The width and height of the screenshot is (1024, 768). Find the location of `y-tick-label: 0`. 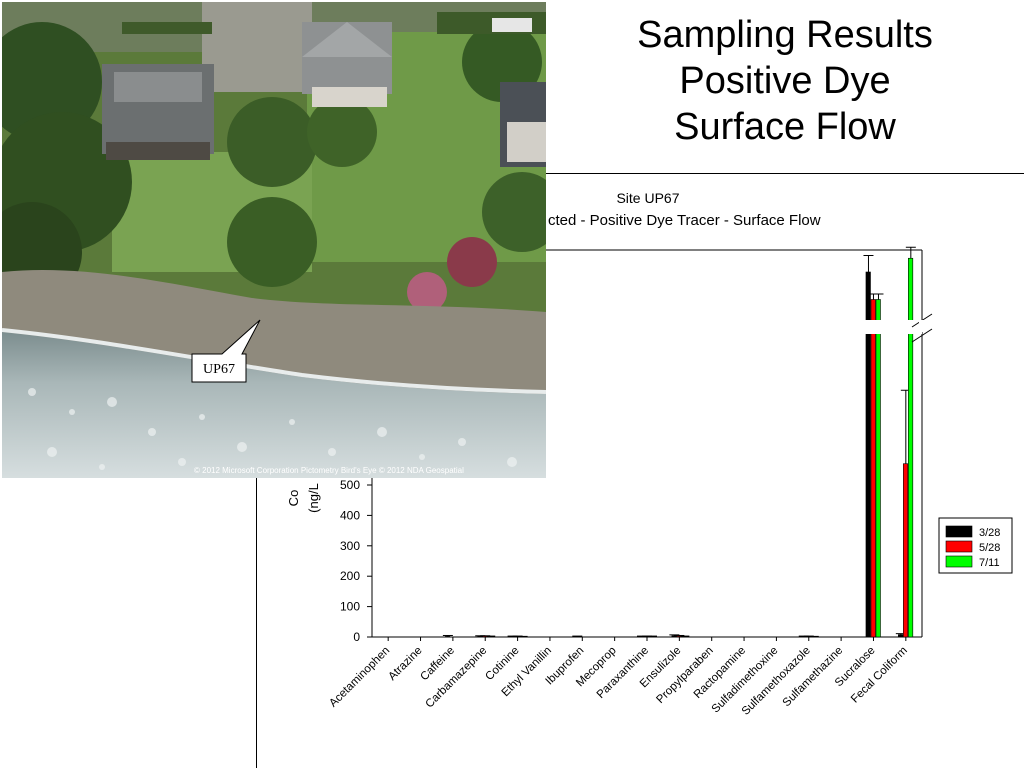

y-tick-label: 0 is located at coordinates (356, 637).